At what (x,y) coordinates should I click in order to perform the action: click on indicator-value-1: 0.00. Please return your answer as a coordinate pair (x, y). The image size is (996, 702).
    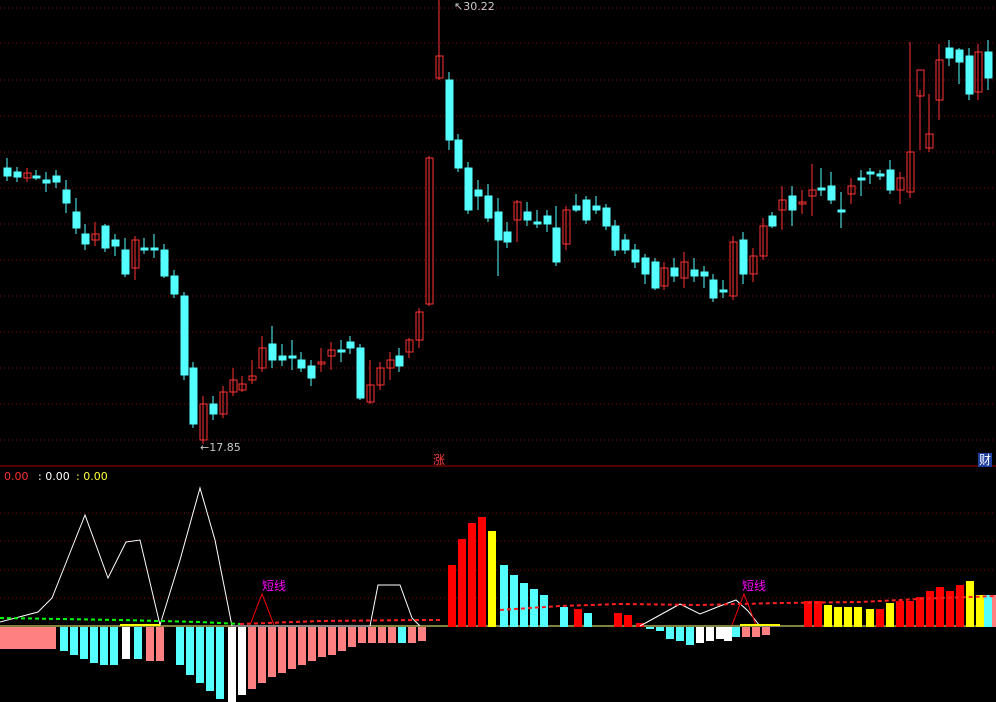
    Looking at the image, I should click on (16, 476).